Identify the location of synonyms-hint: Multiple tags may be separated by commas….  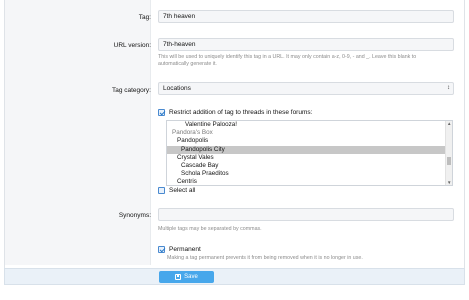
(210, 229).